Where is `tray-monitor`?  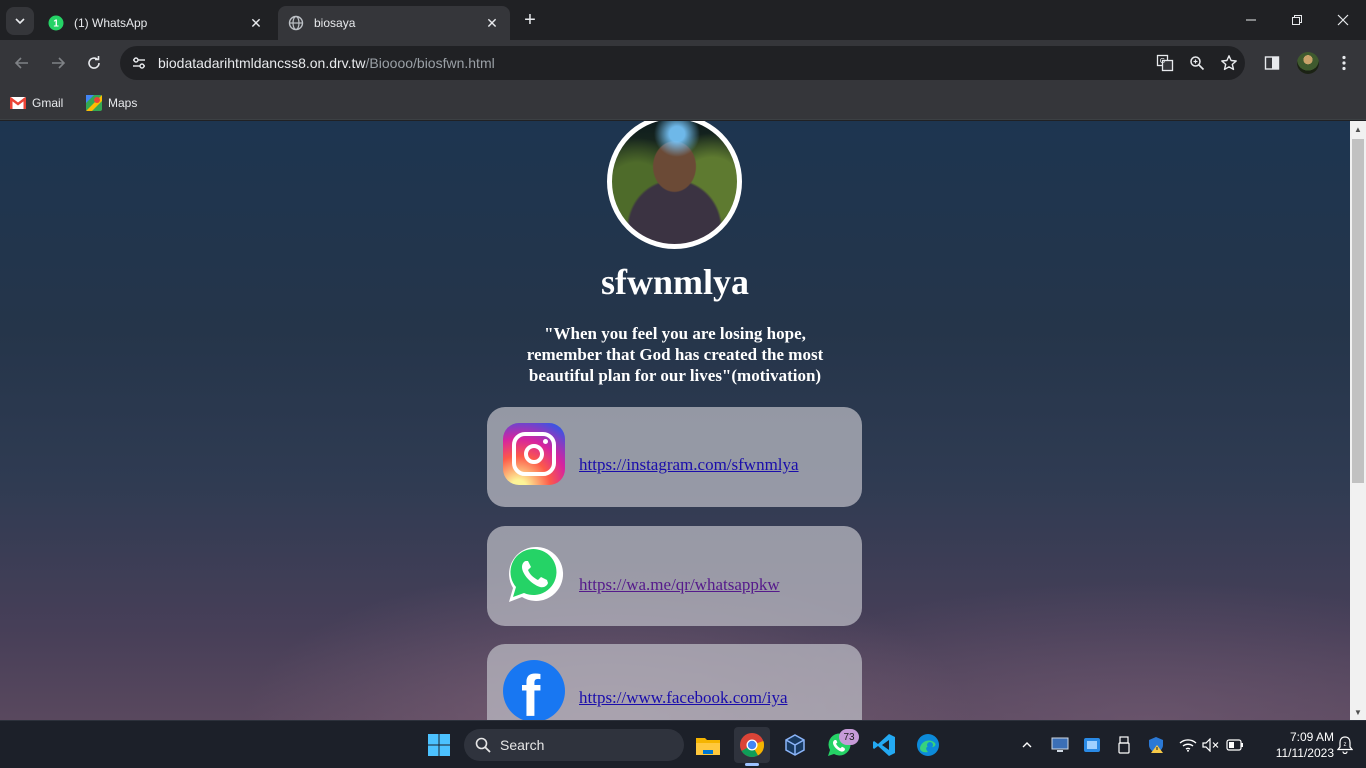
tray-monitor is located at coordinates (1060, 745).